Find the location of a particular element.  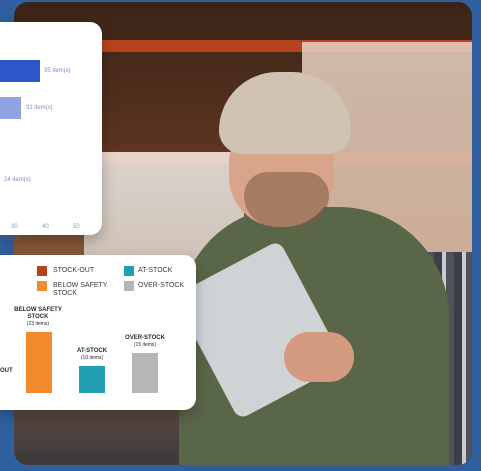

axis-tick: 50 is located at coordinates (76, 227).